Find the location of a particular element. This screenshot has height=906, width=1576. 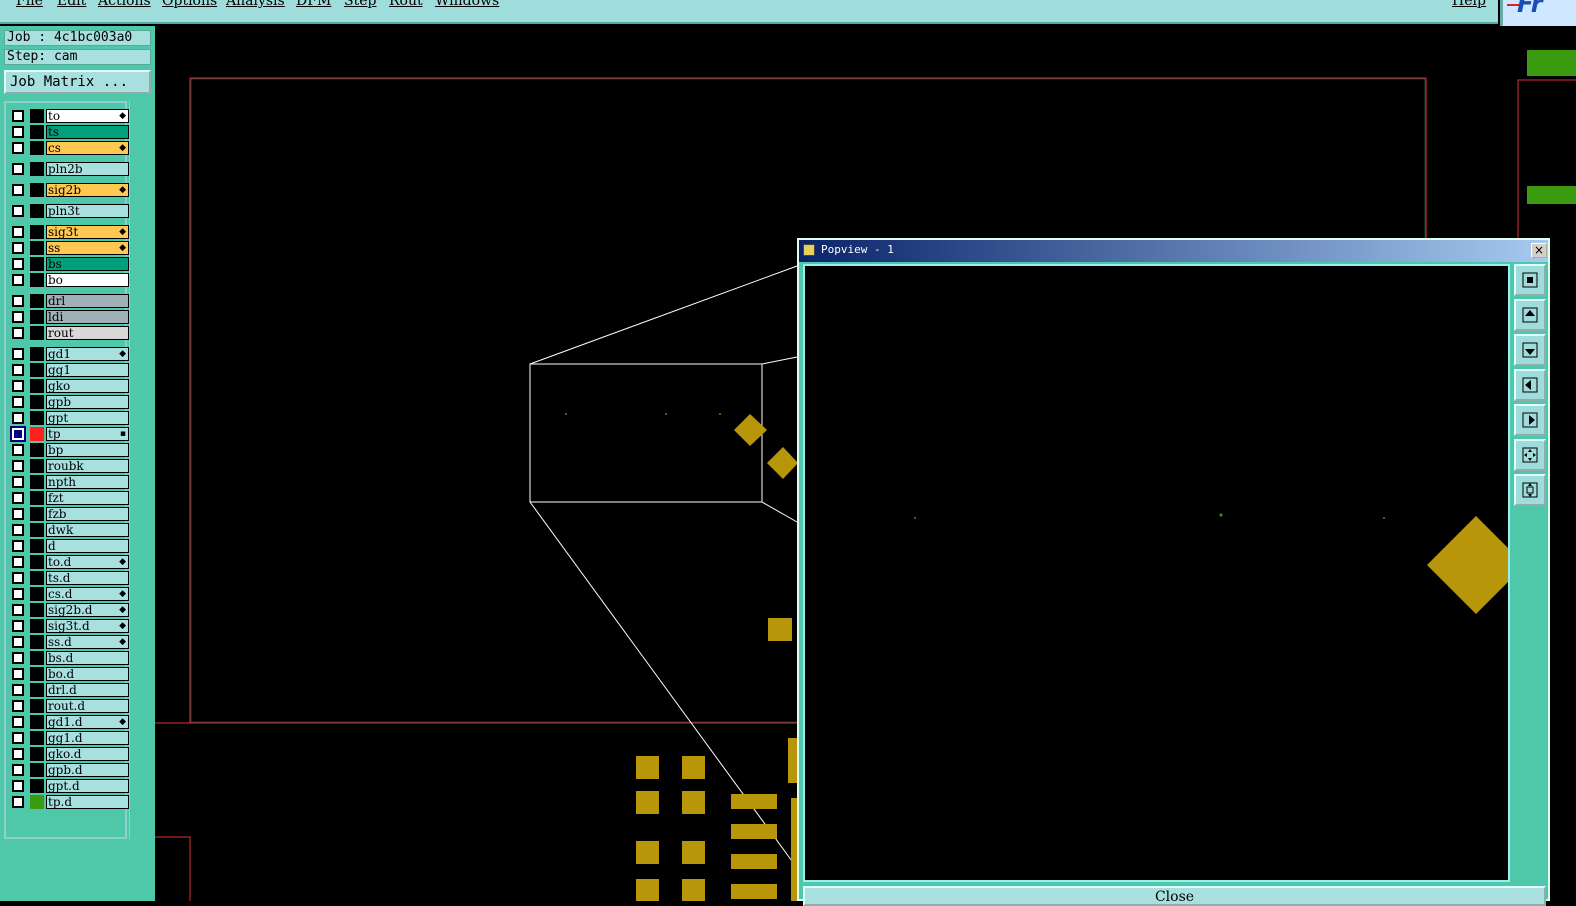

layer-name: to ◆ is located at coordinates (87, 116).